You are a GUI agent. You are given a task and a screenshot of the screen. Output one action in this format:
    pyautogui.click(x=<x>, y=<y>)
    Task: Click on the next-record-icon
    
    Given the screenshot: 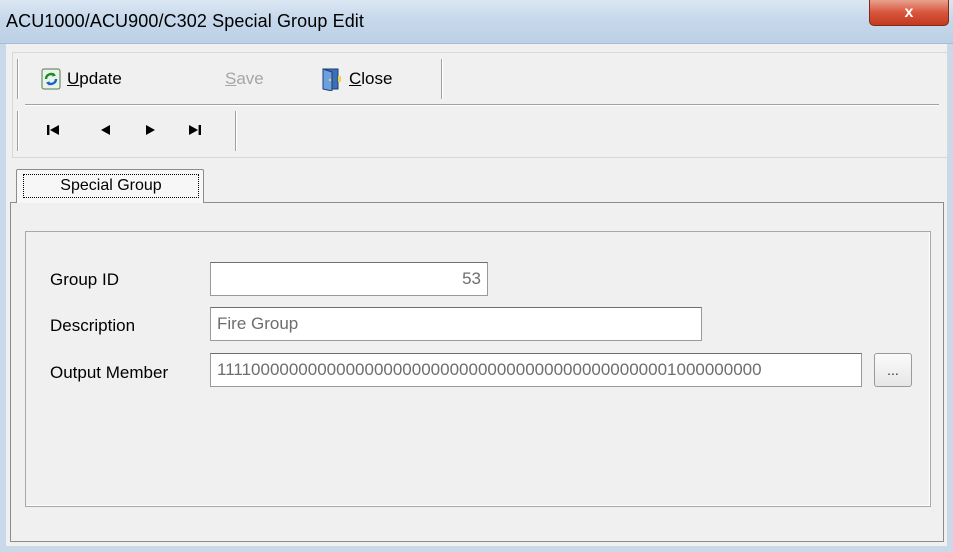 What is the action you would take?
    pyautogui.click(x=150, y=130)
    